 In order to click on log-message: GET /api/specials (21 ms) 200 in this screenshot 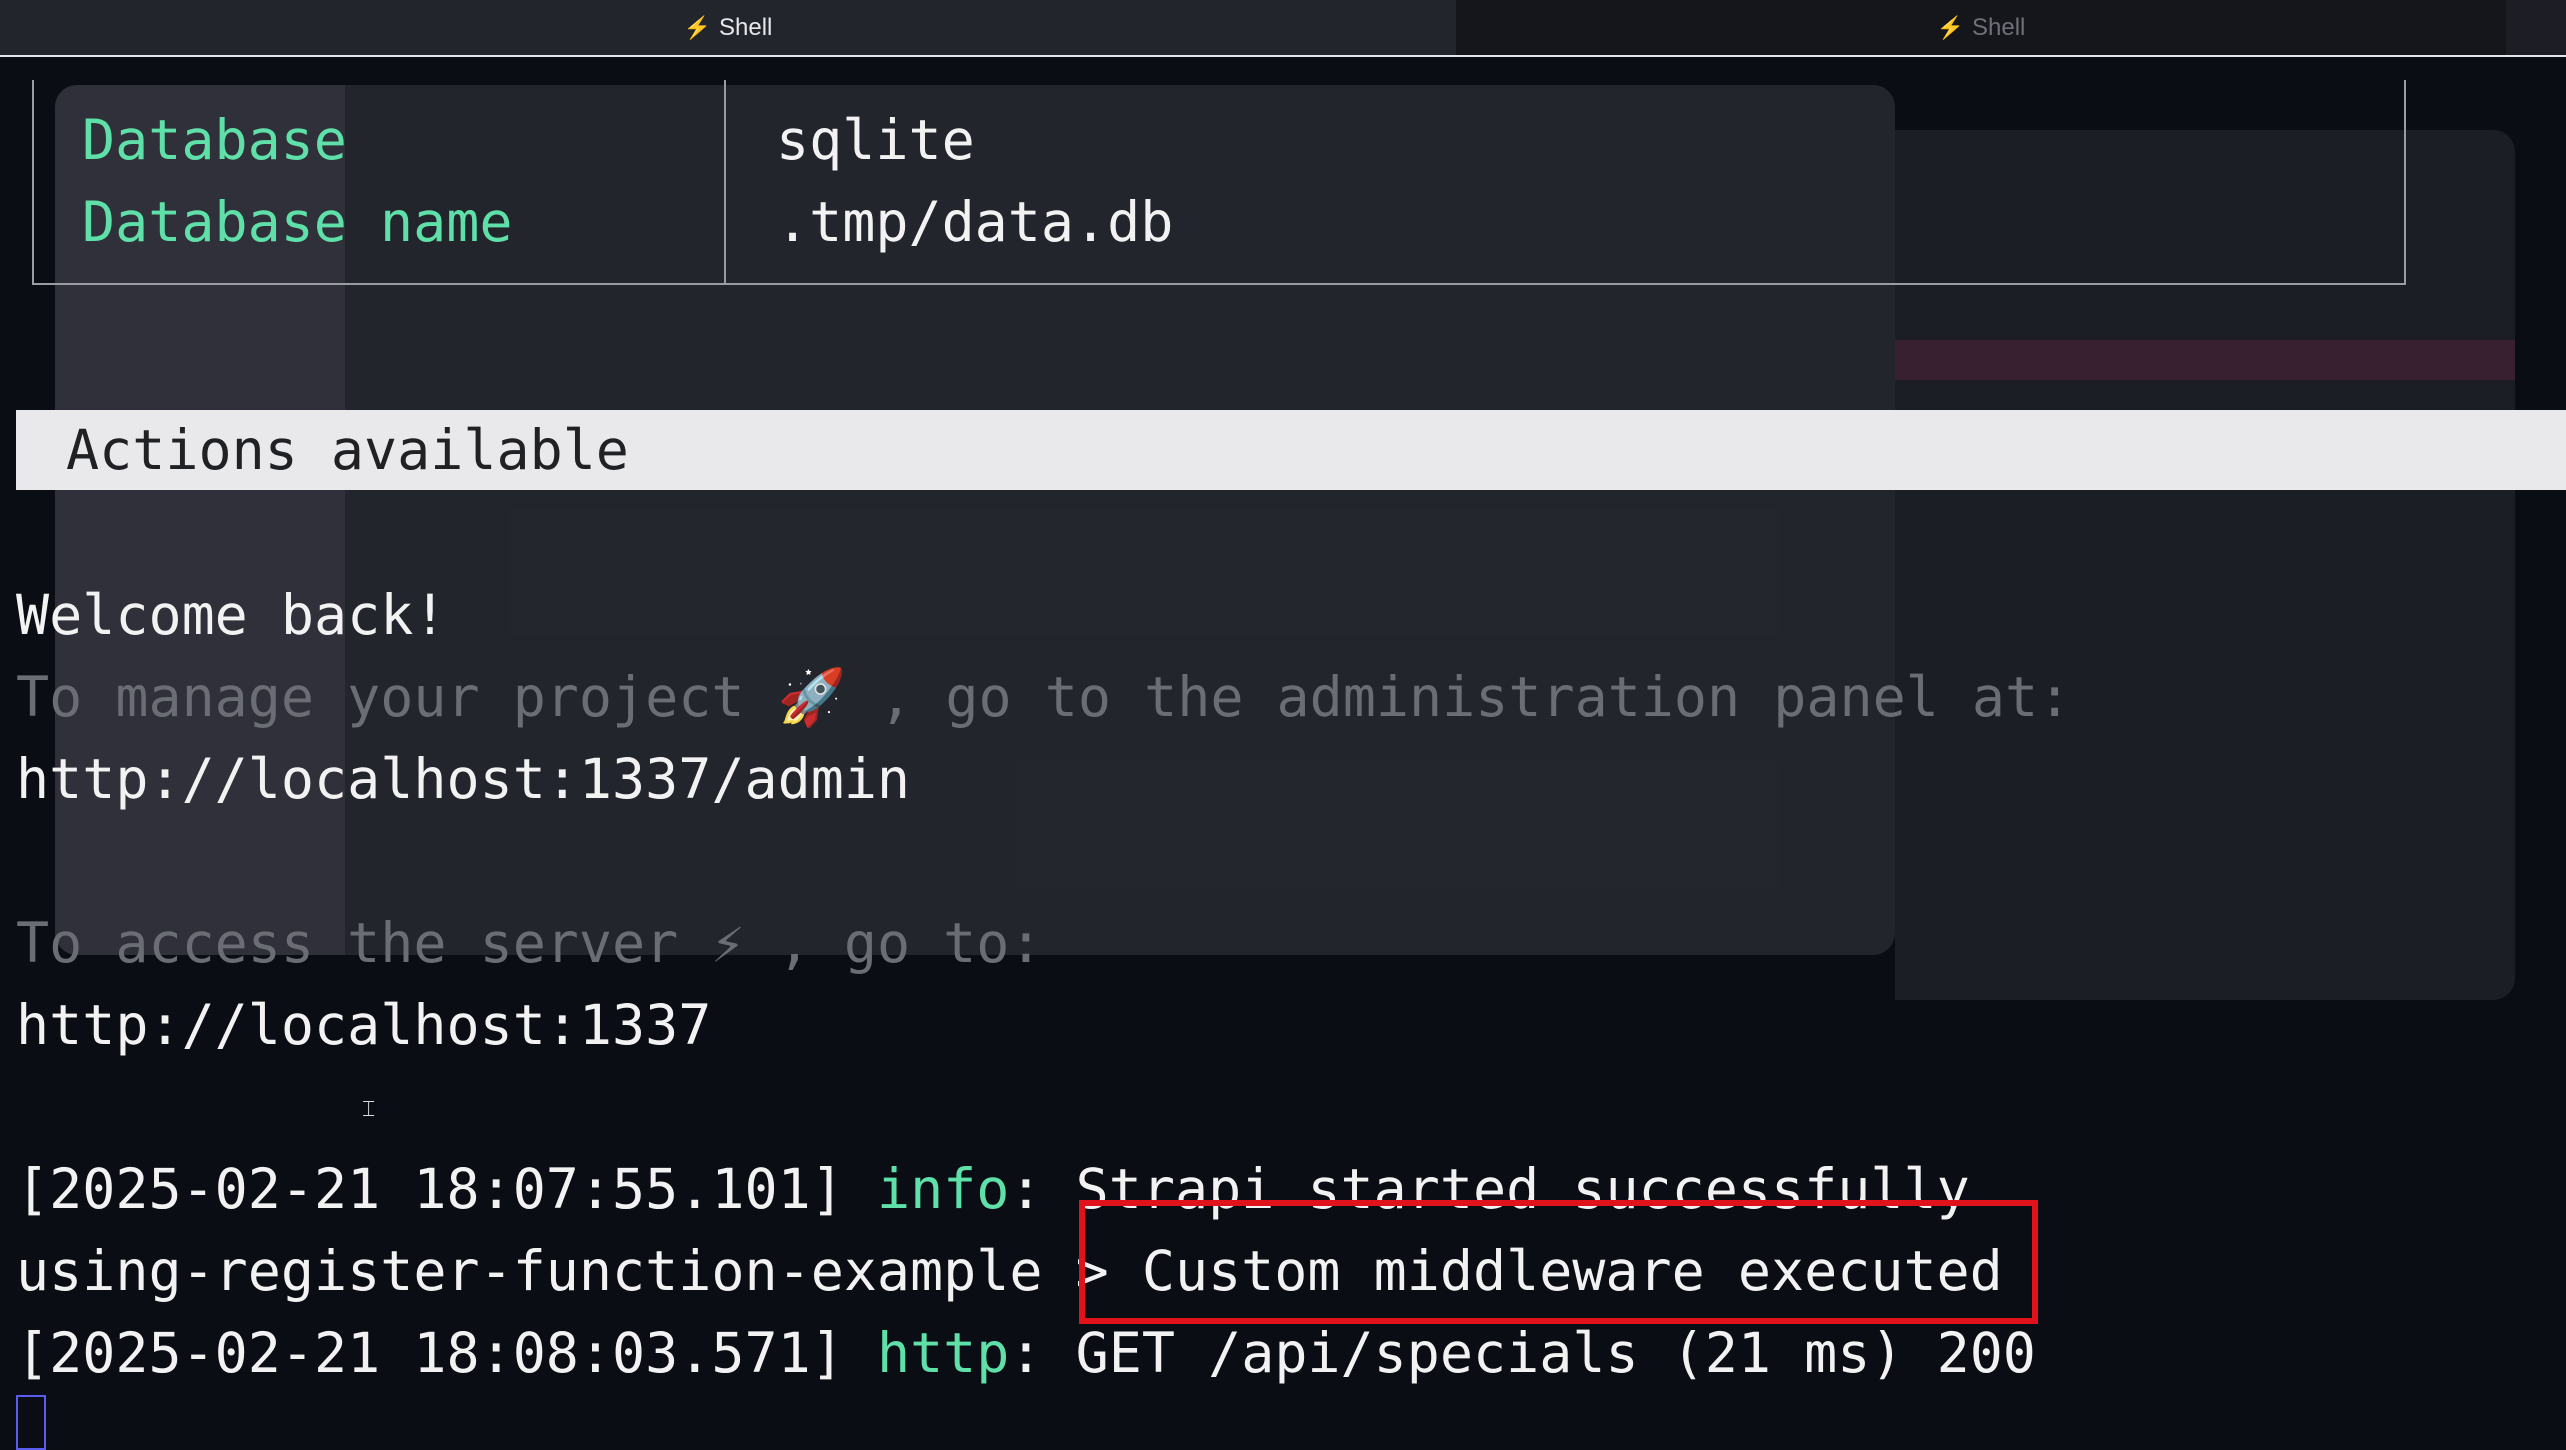, I will do `click(1539, 1353)`.